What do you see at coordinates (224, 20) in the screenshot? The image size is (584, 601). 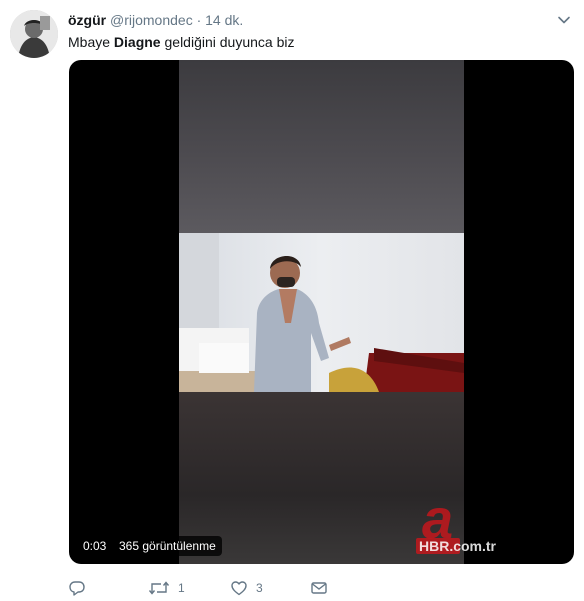 I see `timestamp: 14 dk.` at bounding box center [224, 20].